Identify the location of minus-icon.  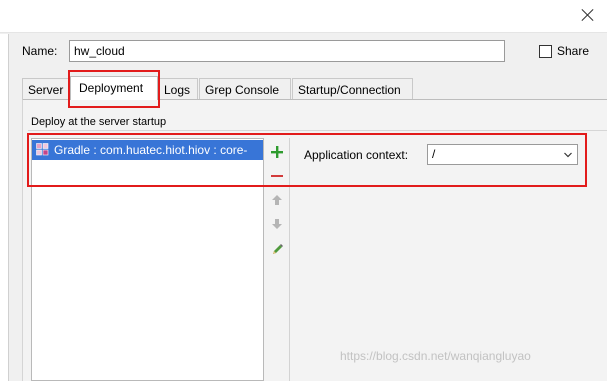
(277, 176).